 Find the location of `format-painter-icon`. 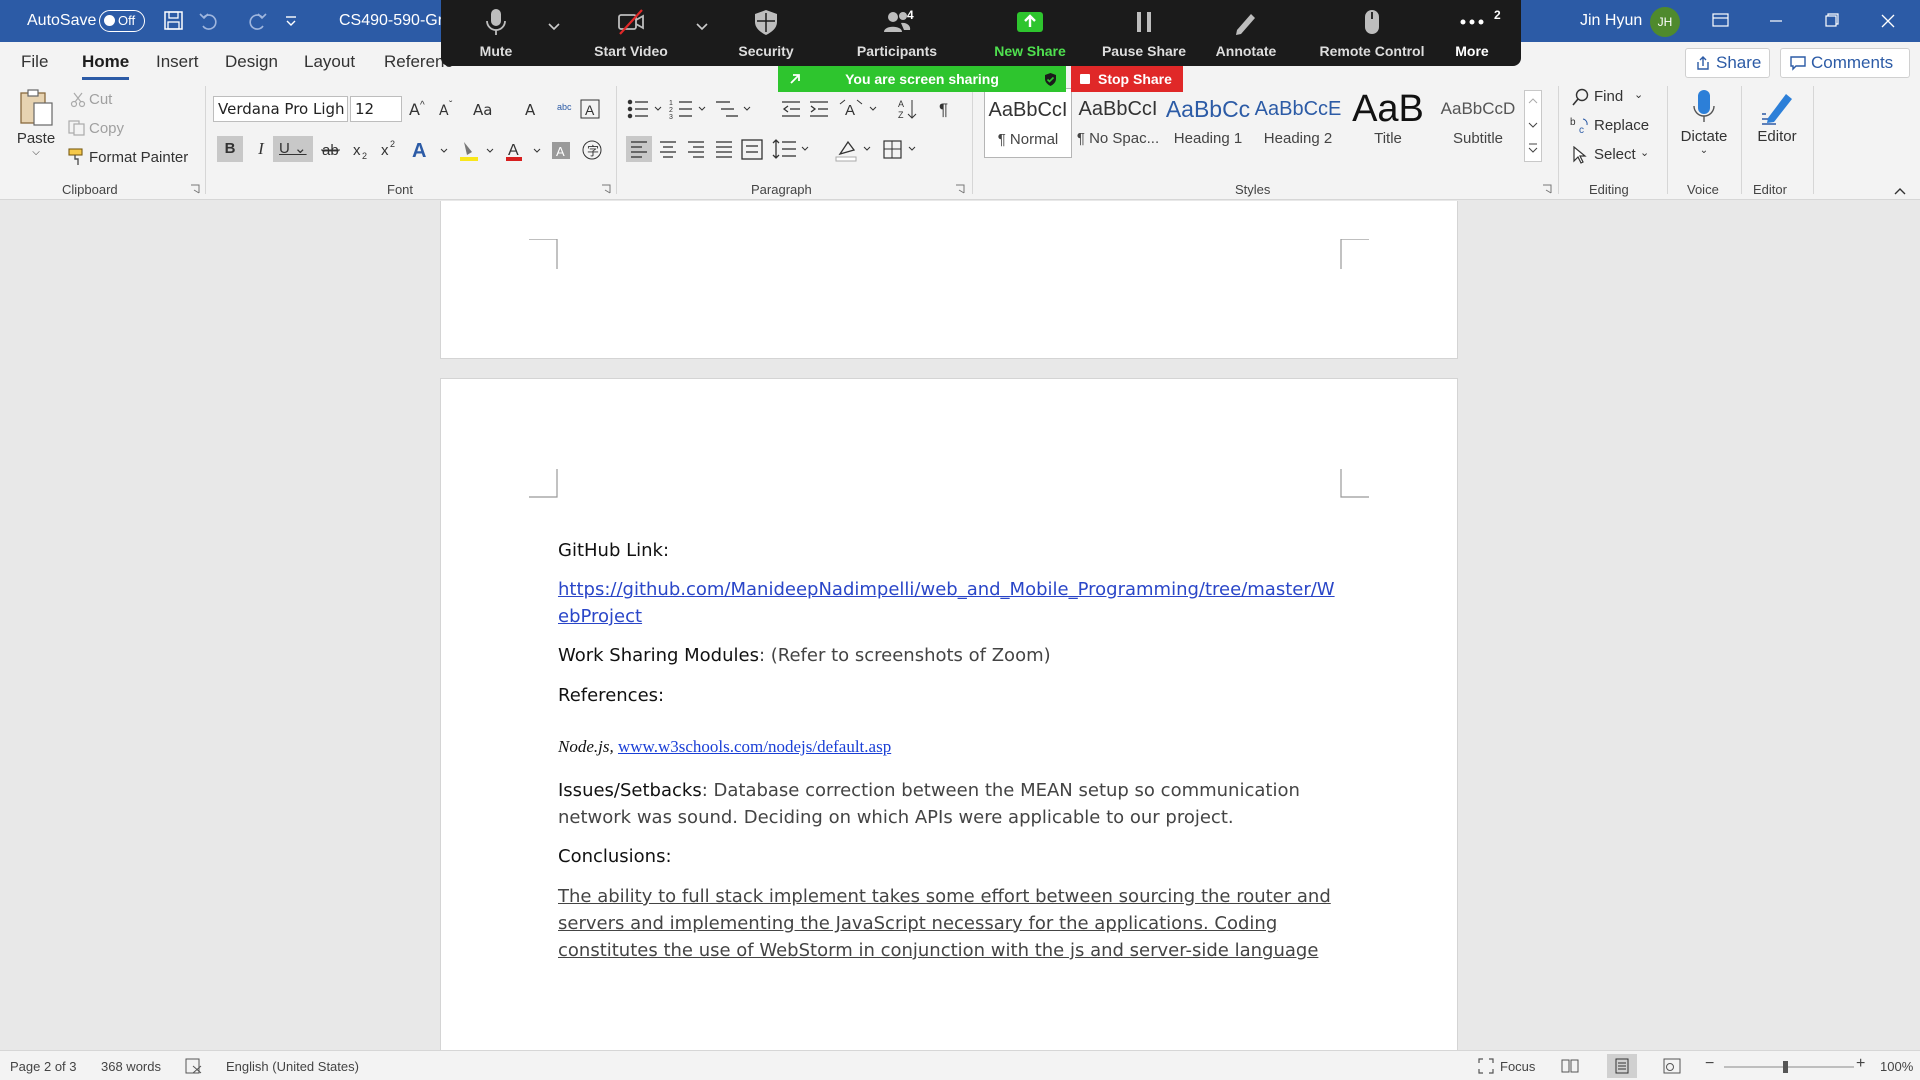

format-painter-icon is located at coordinates (76, 157).